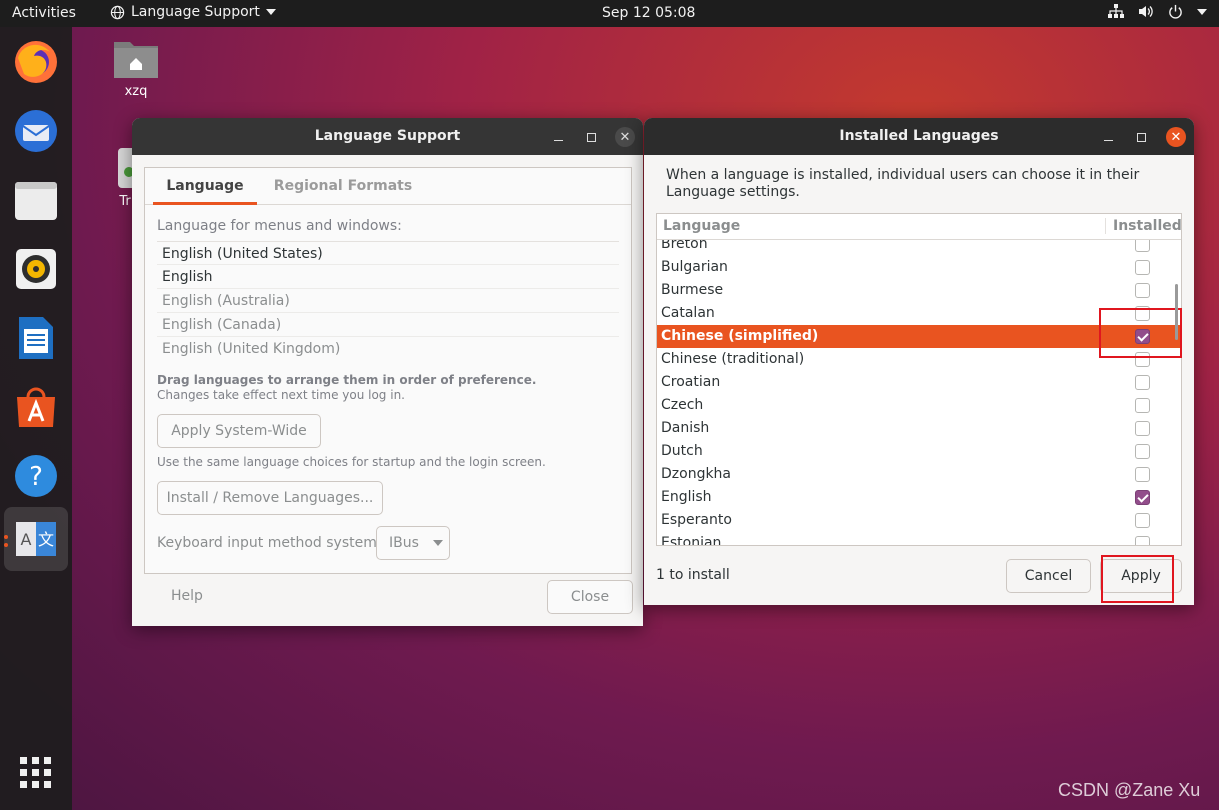 The height and width of the screenshot is (810, 1219). Describe the element at coordinates (388, 349) in the screenshot. I see `list-item: English (United Kingdom)` at that location.